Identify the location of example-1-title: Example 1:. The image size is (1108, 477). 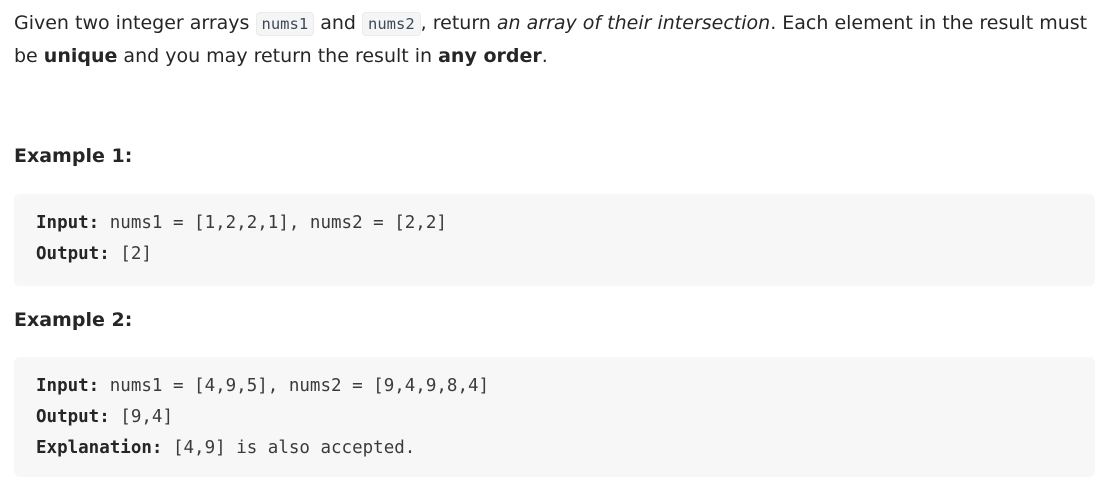
(73, 156).